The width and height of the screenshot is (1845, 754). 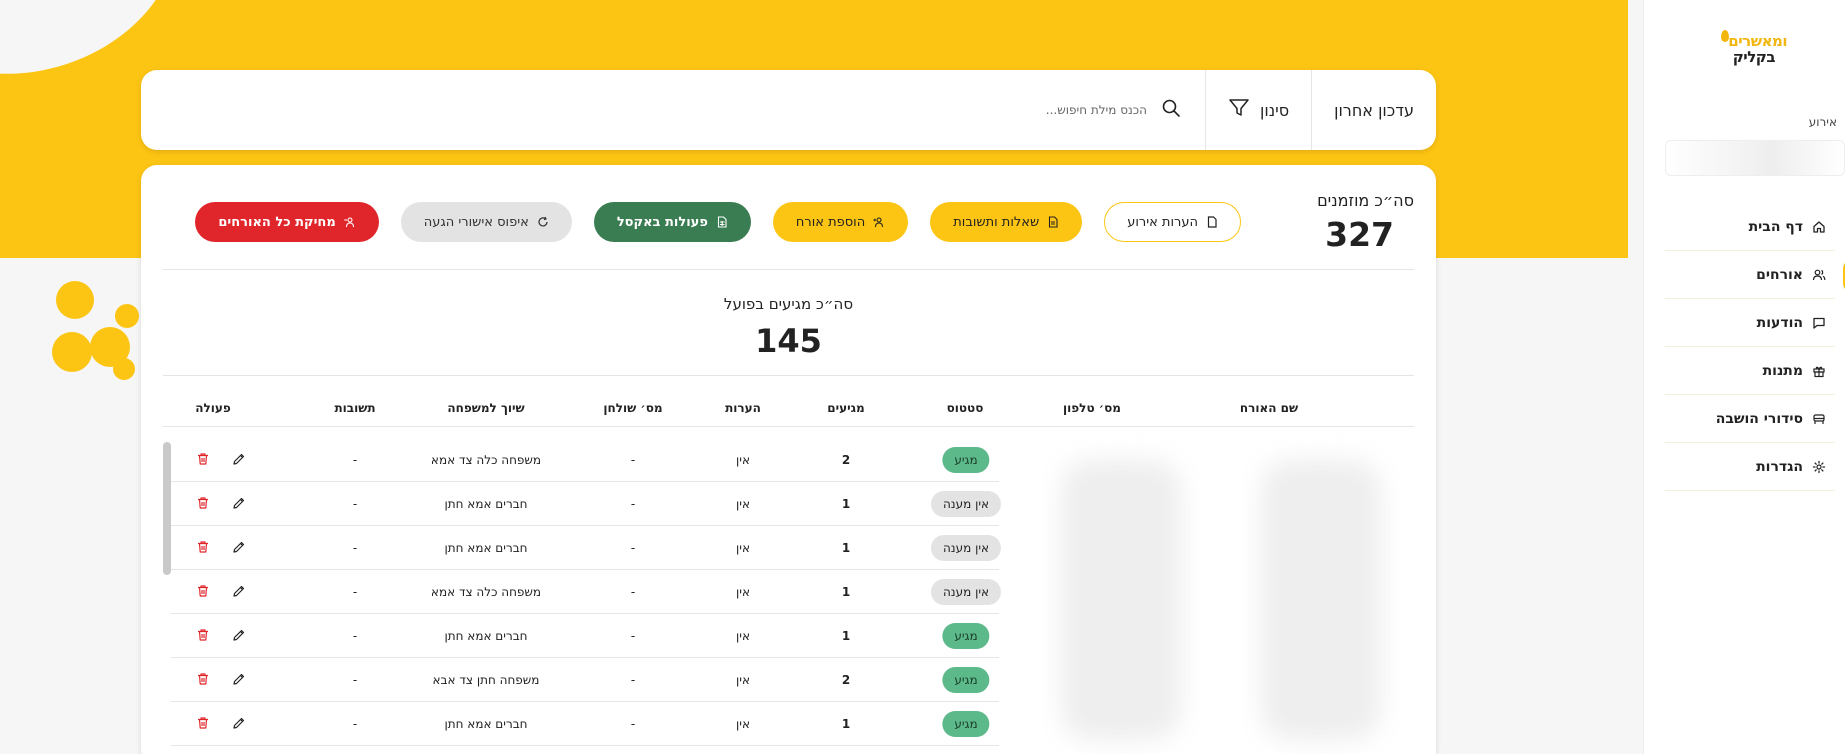 I want to click on sidebar-item-home: דף הבית, so click(x=1750, y=227).